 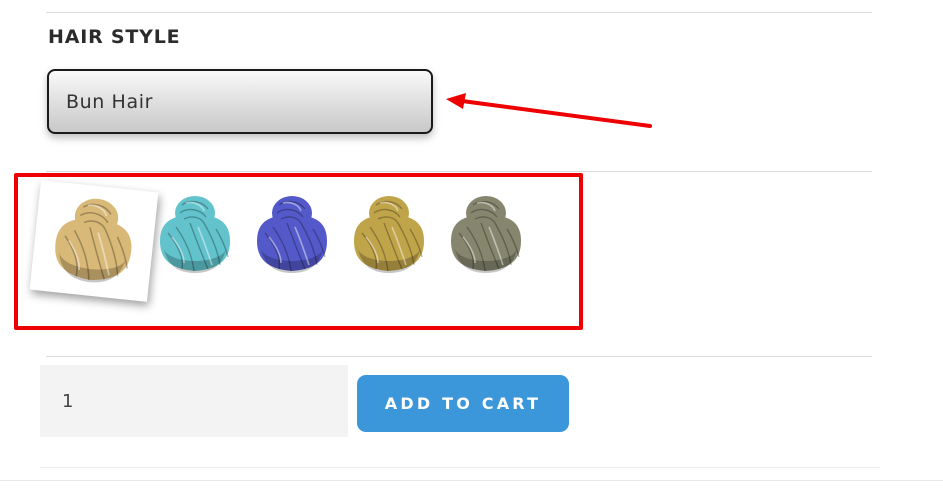 What do you see at coordinates (292, 235) in the screenshot?
I see `bun-hair-blue-icon` at bounding box center [292, 235].